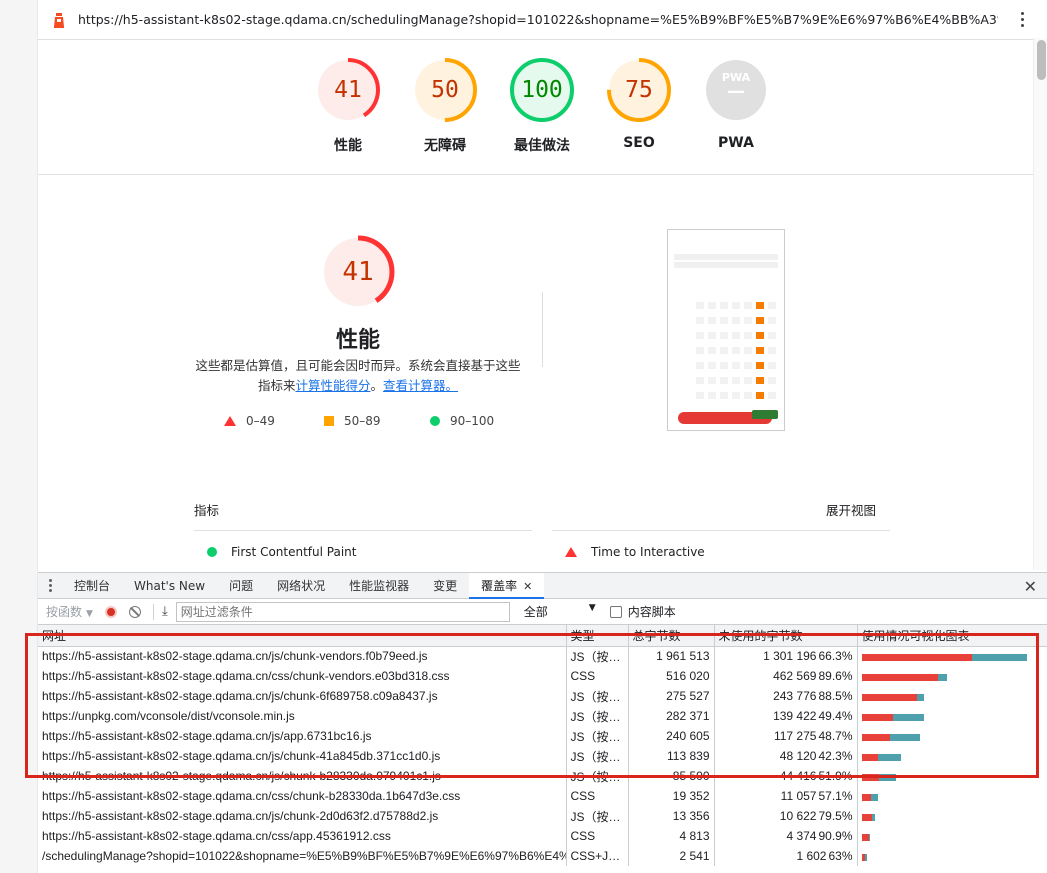 The width and height of the screenshot is (1047, 873). What do you see at coordinates (592, 608) in the screenshot?
I see `chevron-down-icon: ▼` at bounding box center [592, 608].